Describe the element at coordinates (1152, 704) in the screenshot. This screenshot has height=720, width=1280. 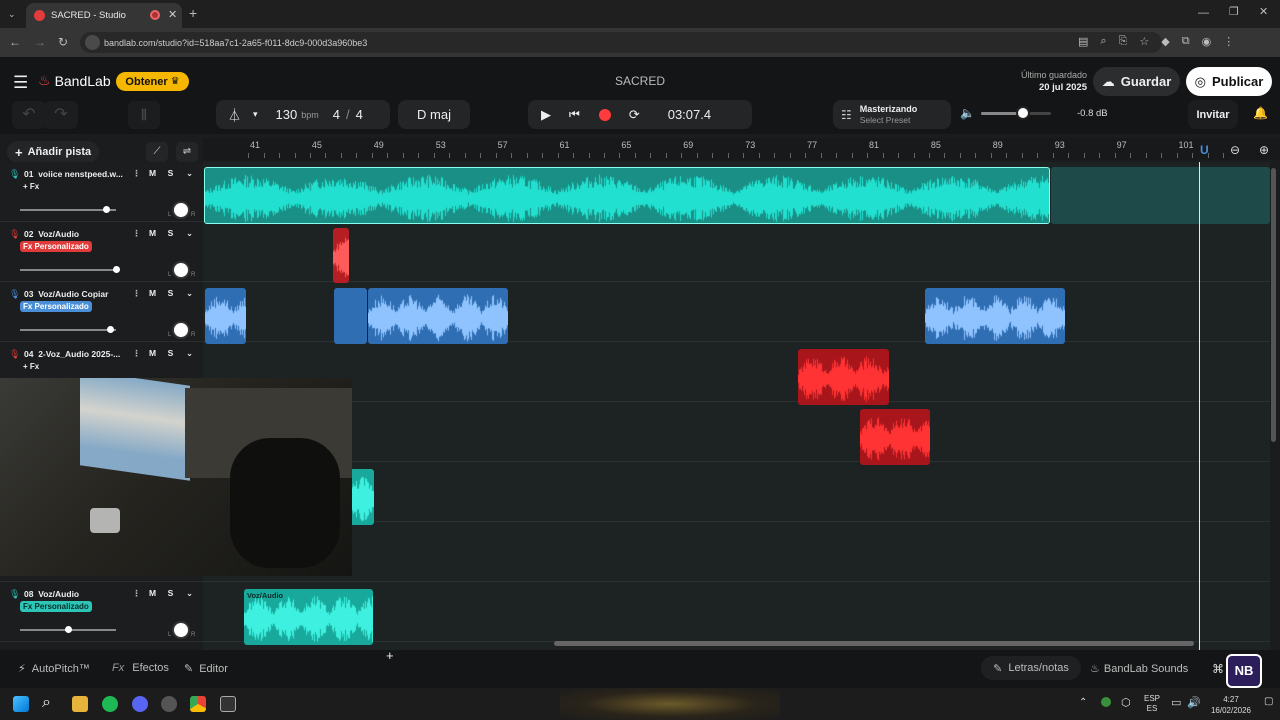
I see `language-indicator: ESP ES` at that location.